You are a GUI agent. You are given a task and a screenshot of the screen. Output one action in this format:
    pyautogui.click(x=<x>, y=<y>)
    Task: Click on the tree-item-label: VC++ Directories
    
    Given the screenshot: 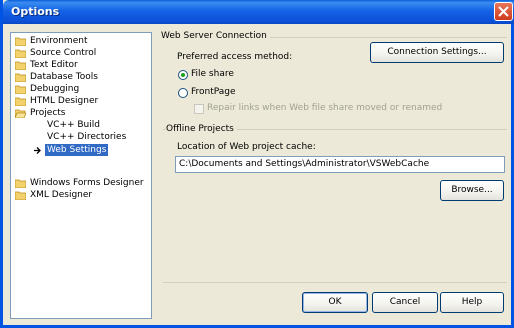 What is the action you would take?
    pyautogui.click(x=87, y=137)
    